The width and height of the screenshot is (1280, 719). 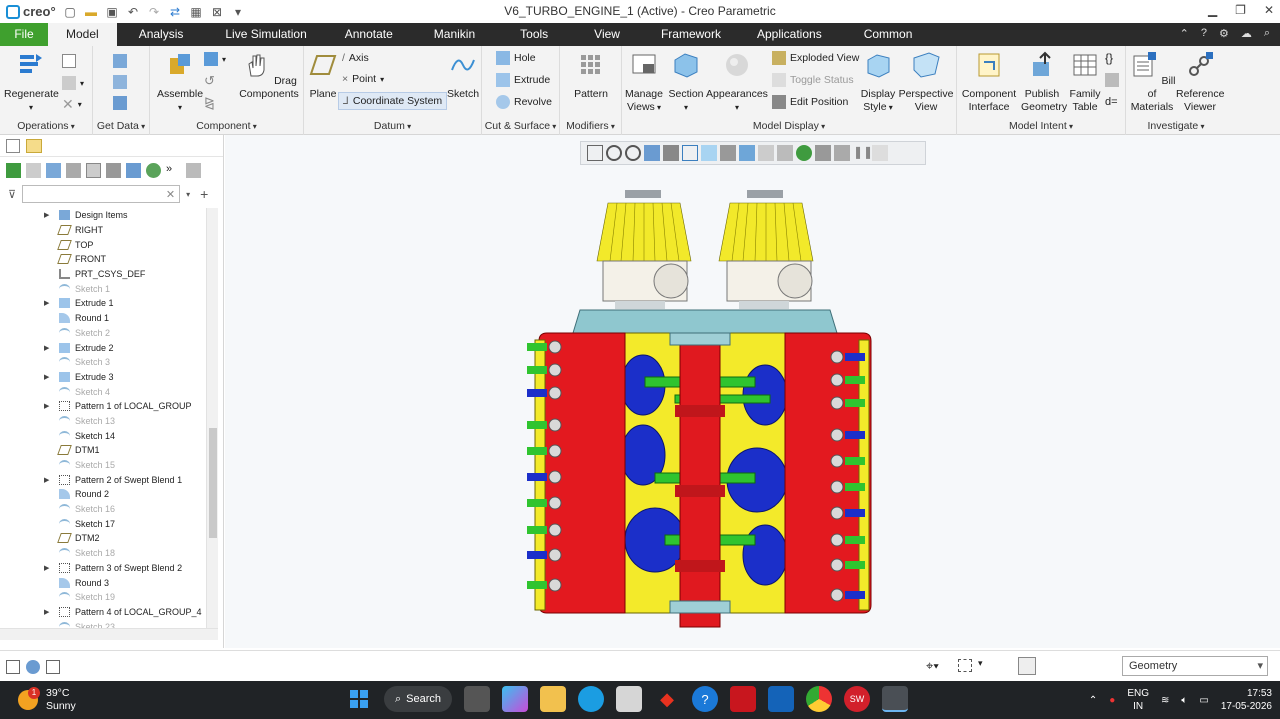 I want to click on tree-item: Sketch 1, so click(x=103, y=288).